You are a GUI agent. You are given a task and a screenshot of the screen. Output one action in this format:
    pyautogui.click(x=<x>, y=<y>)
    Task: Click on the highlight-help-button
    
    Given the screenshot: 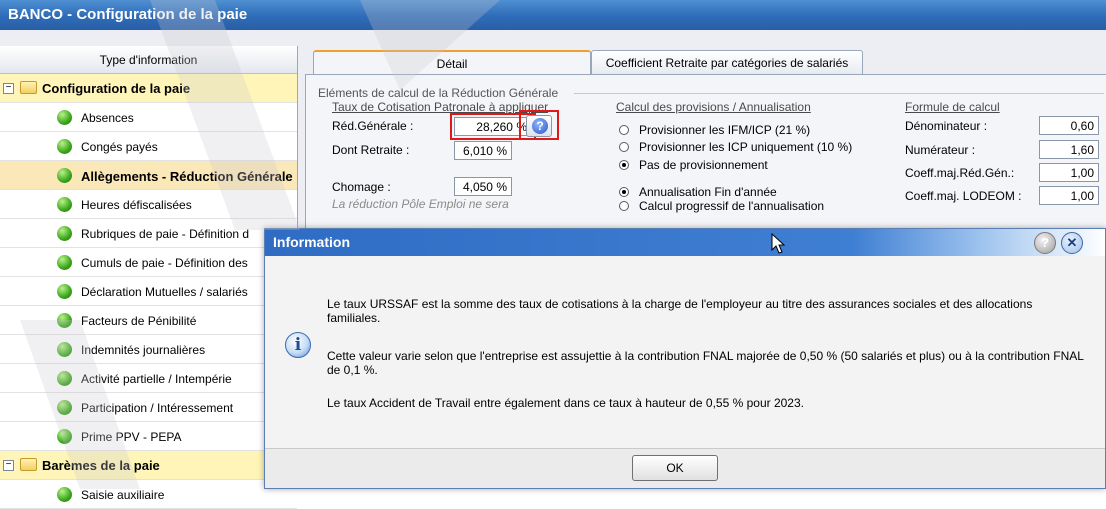 What is the action you would take?
    pyautogui.click(x=539, y=125)
    